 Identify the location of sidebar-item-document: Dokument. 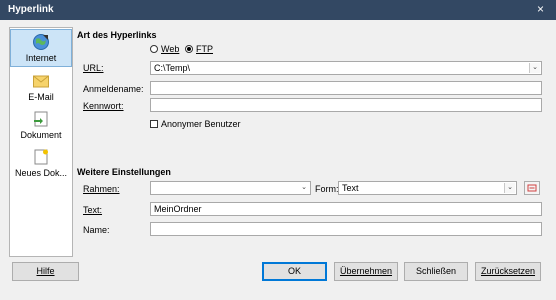
(41, 128).